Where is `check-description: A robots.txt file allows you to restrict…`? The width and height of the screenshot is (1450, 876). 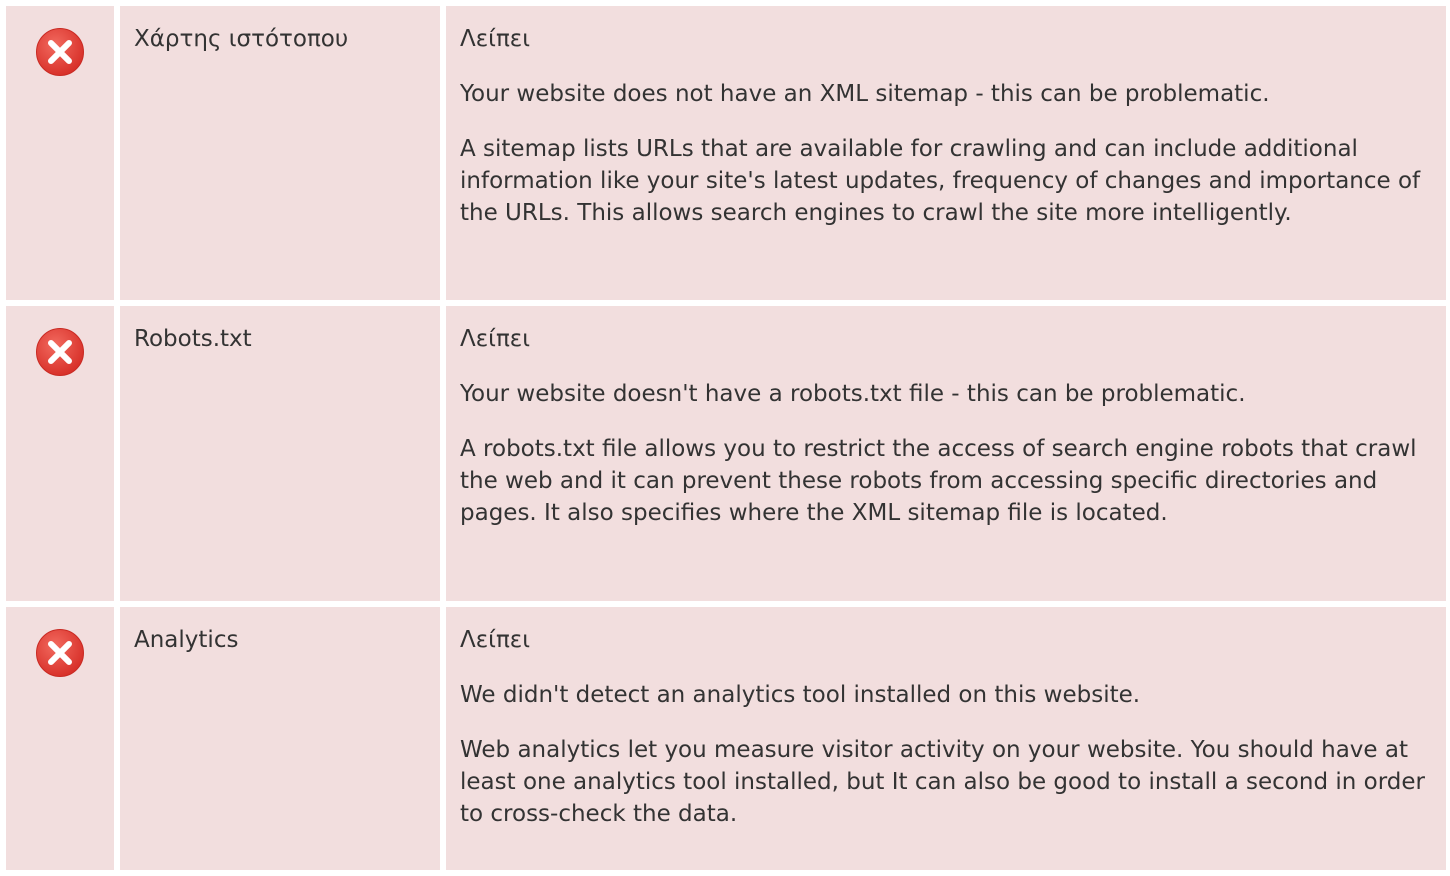
check-description: A robots.txt file allows you to restrict… is located at coordinates (938, 481).